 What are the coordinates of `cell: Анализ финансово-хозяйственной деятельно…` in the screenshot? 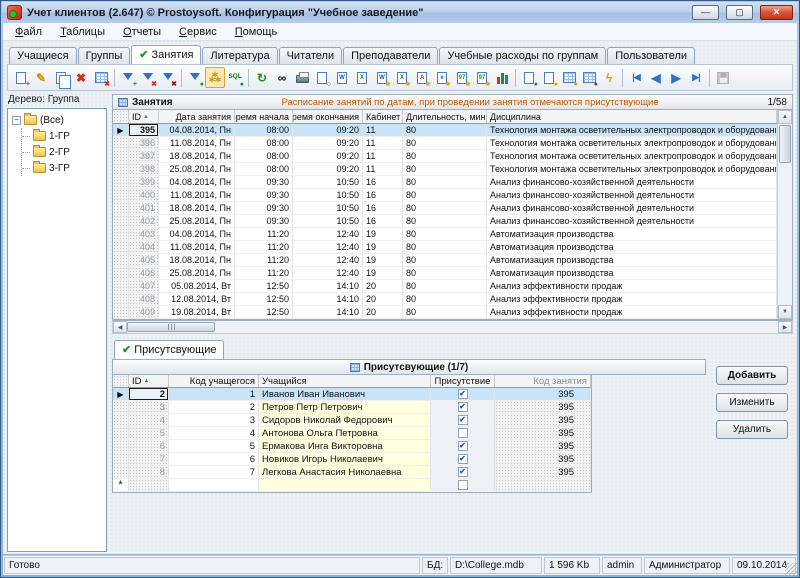 It's located at (632, 182).